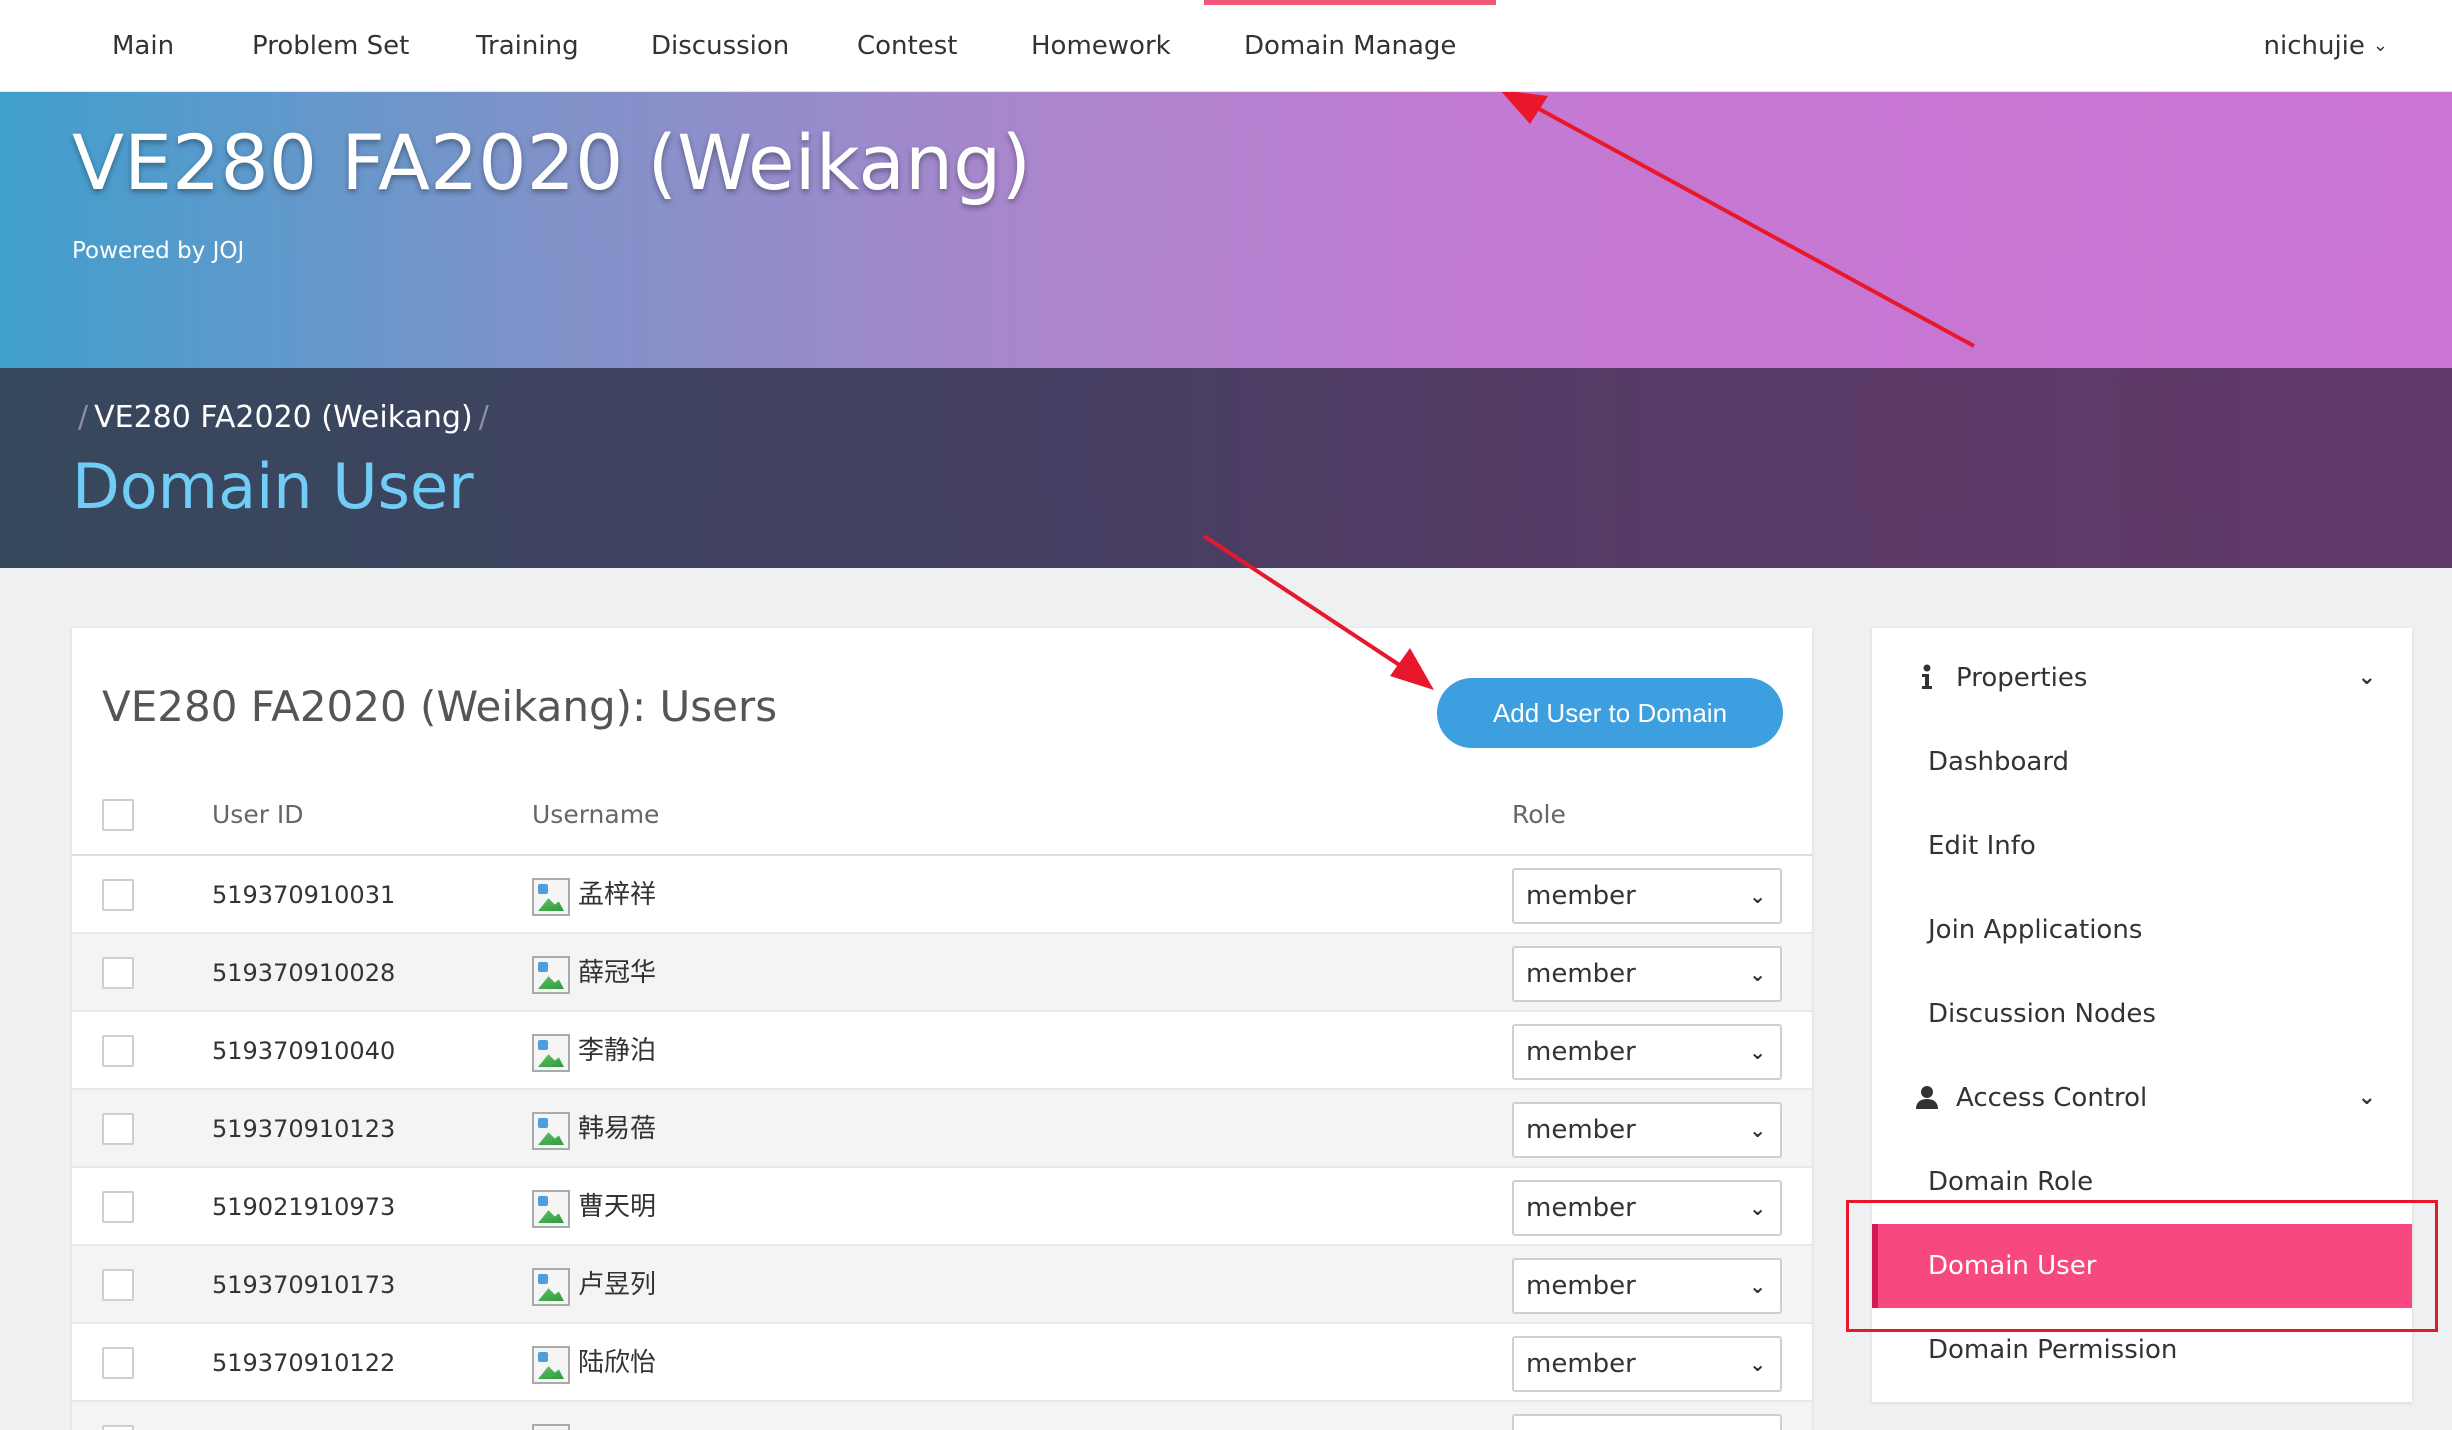  I want to click on table-row: 519370910028 薛冠华 member ⌄, so click(942, 973).